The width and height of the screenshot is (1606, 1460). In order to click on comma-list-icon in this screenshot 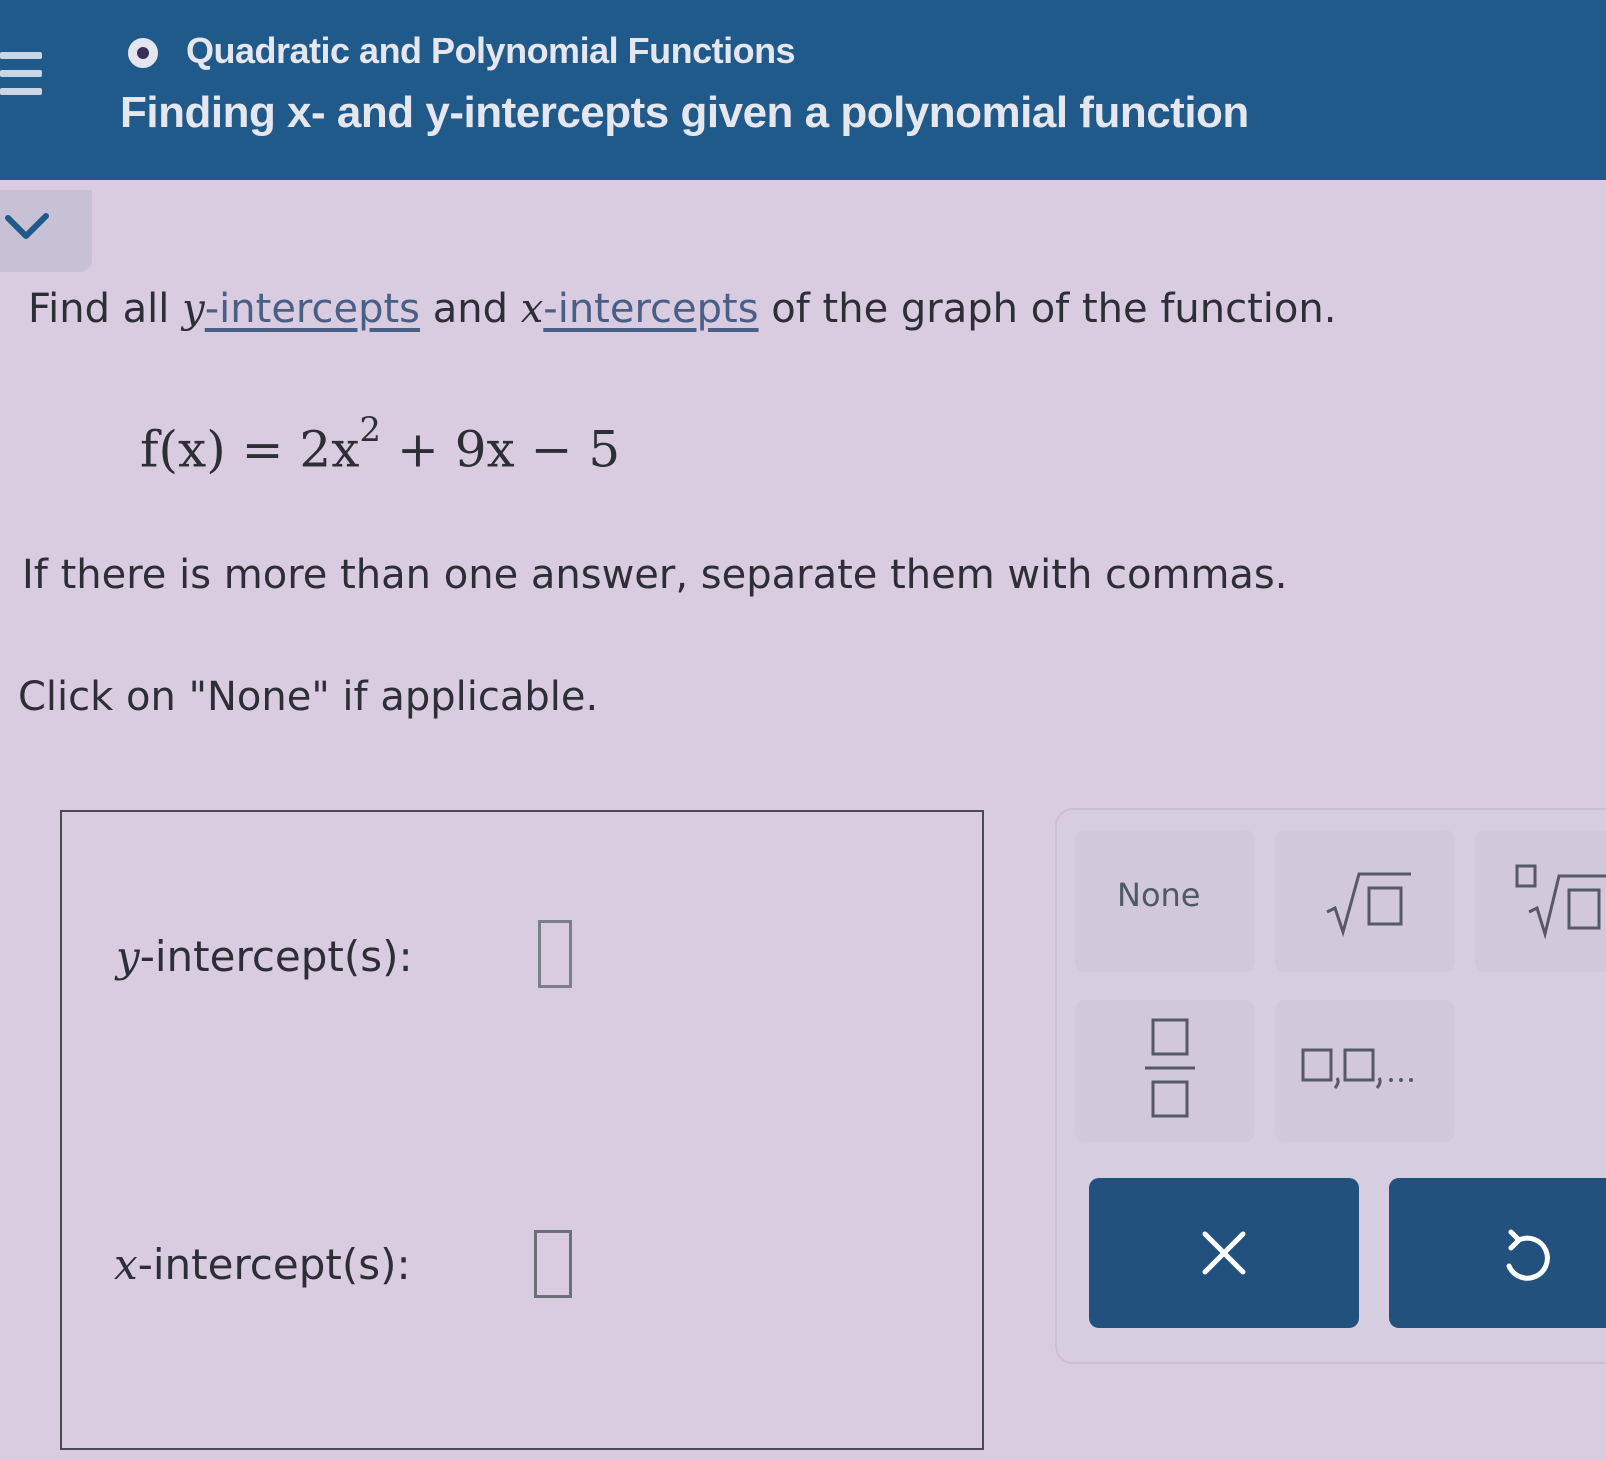, I will do `click(1357, 1068)`.